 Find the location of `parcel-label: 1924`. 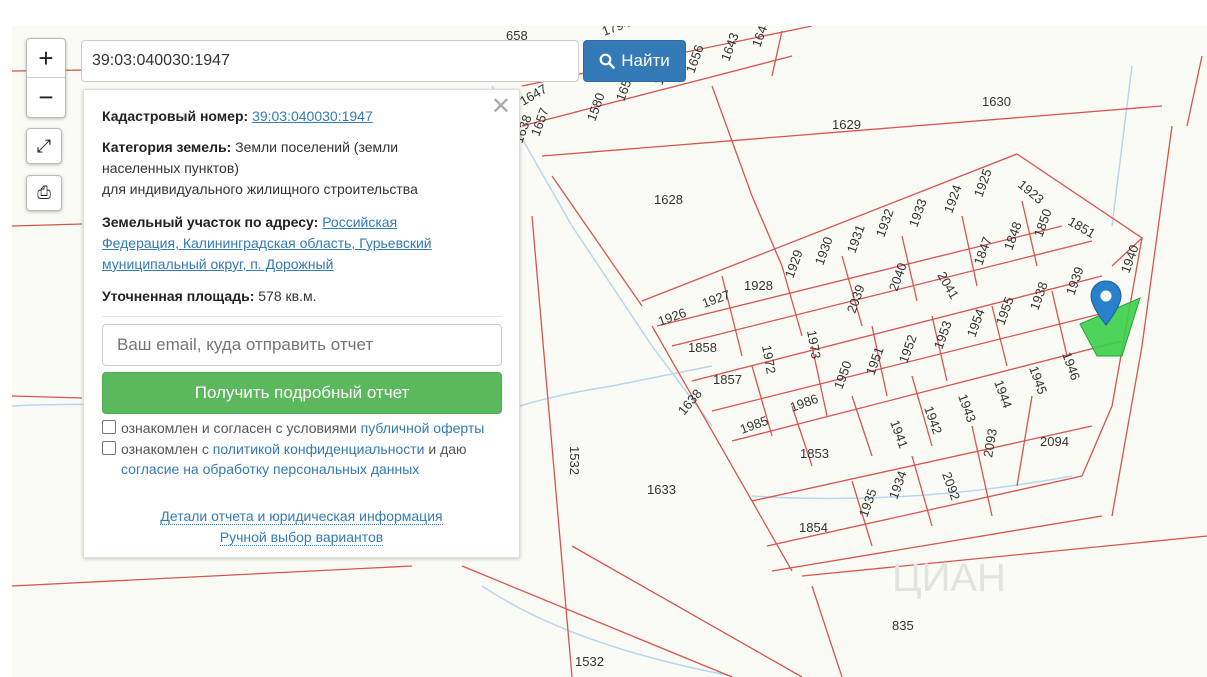

parcel-label: 1924 is located at coordinates (953, 199).